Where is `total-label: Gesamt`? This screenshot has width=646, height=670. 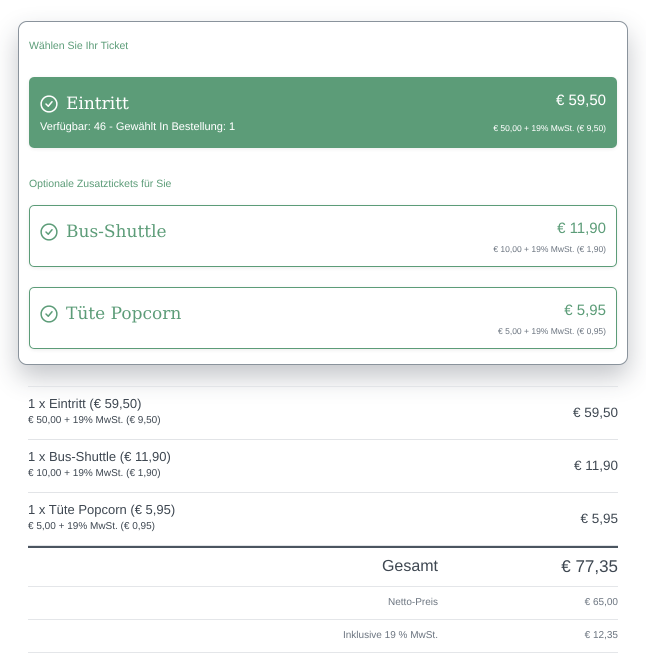 total-label: Gesamt is located at coordinates (410, 567).